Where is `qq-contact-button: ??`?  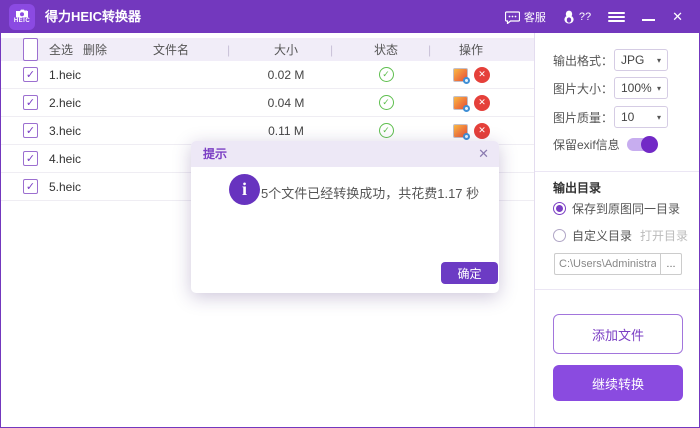 qq-contact-button: ?? is located at coordinates (577, 17).